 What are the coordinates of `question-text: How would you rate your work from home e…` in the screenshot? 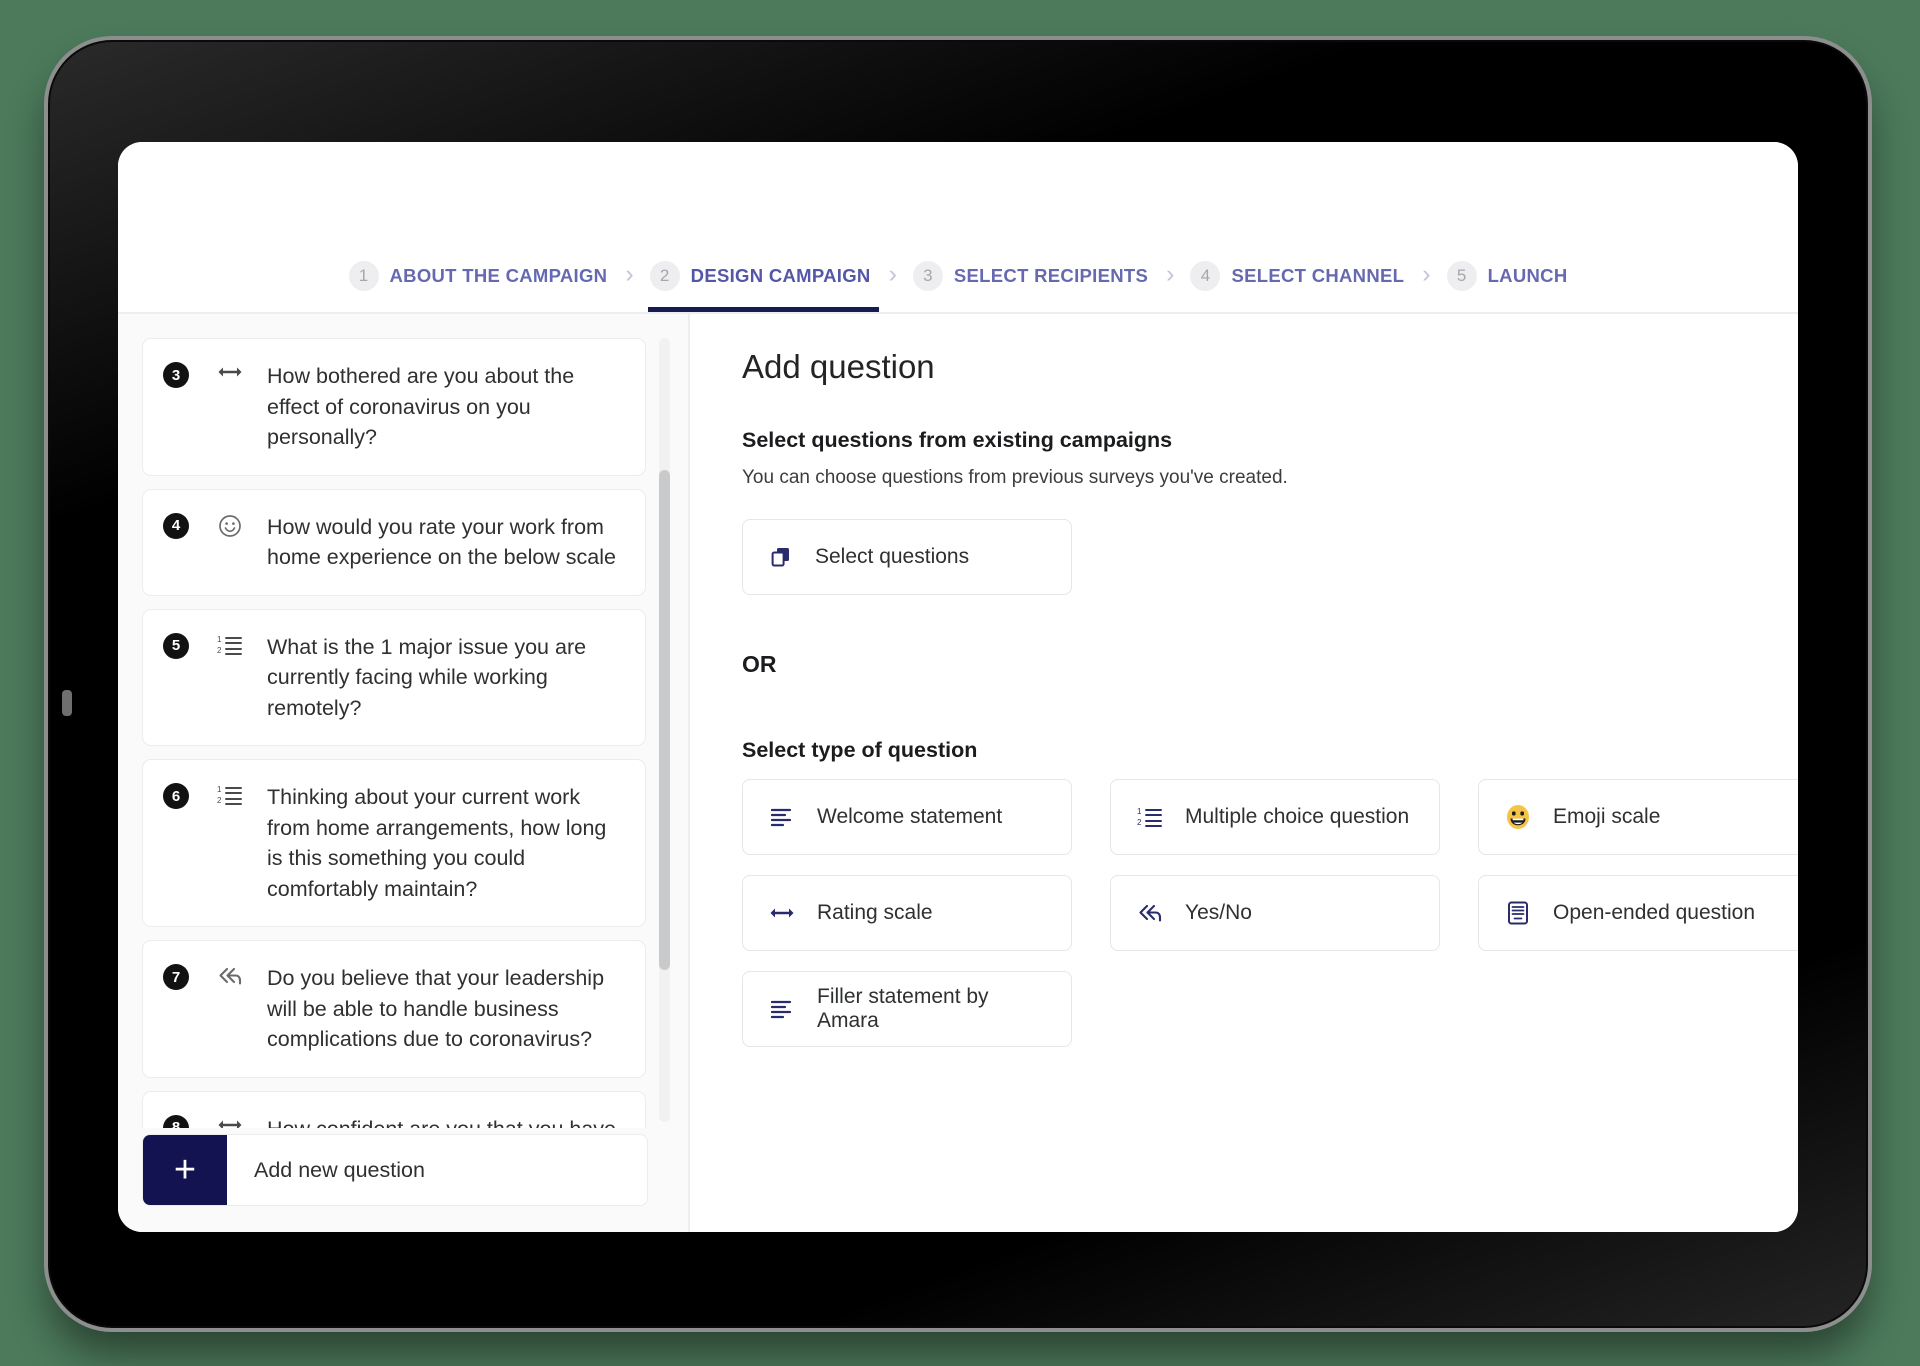 It's located at (441, 542).